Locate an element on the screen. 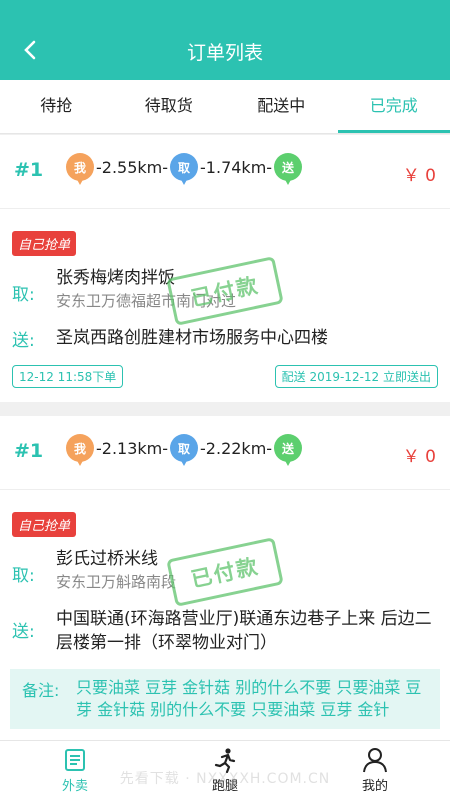  nav-mine-label: 我的 is located at coordinates (374, 786).